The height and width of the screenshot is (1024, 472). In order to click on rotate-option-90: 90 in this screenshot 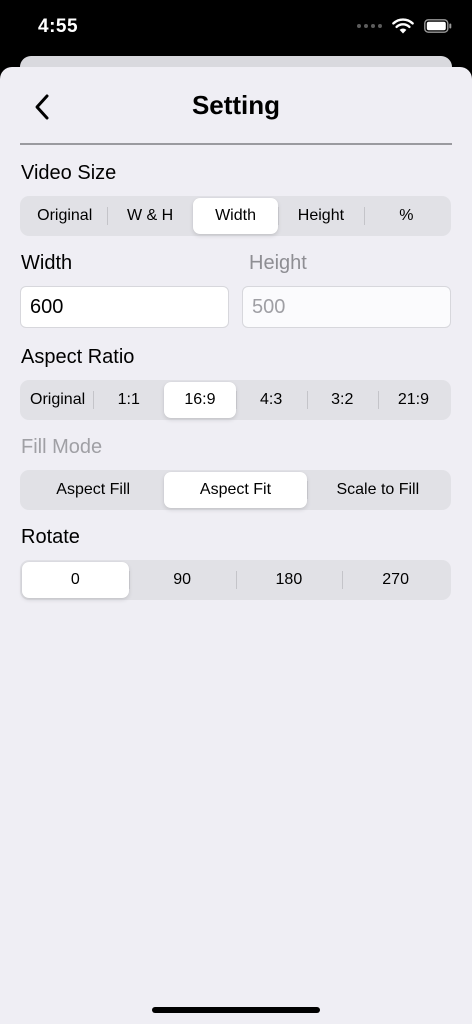, I will do `click(182, 580)`.